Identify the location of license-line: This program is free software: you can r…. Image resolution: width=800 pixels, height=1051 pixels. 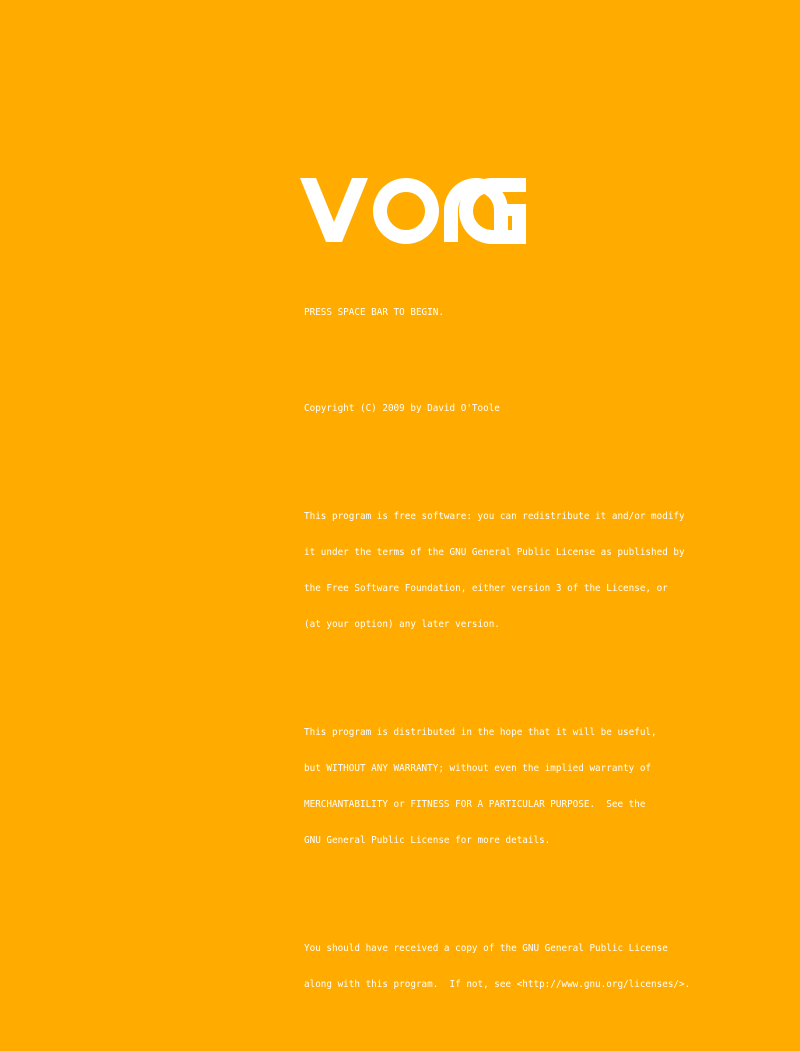
(494, 516).